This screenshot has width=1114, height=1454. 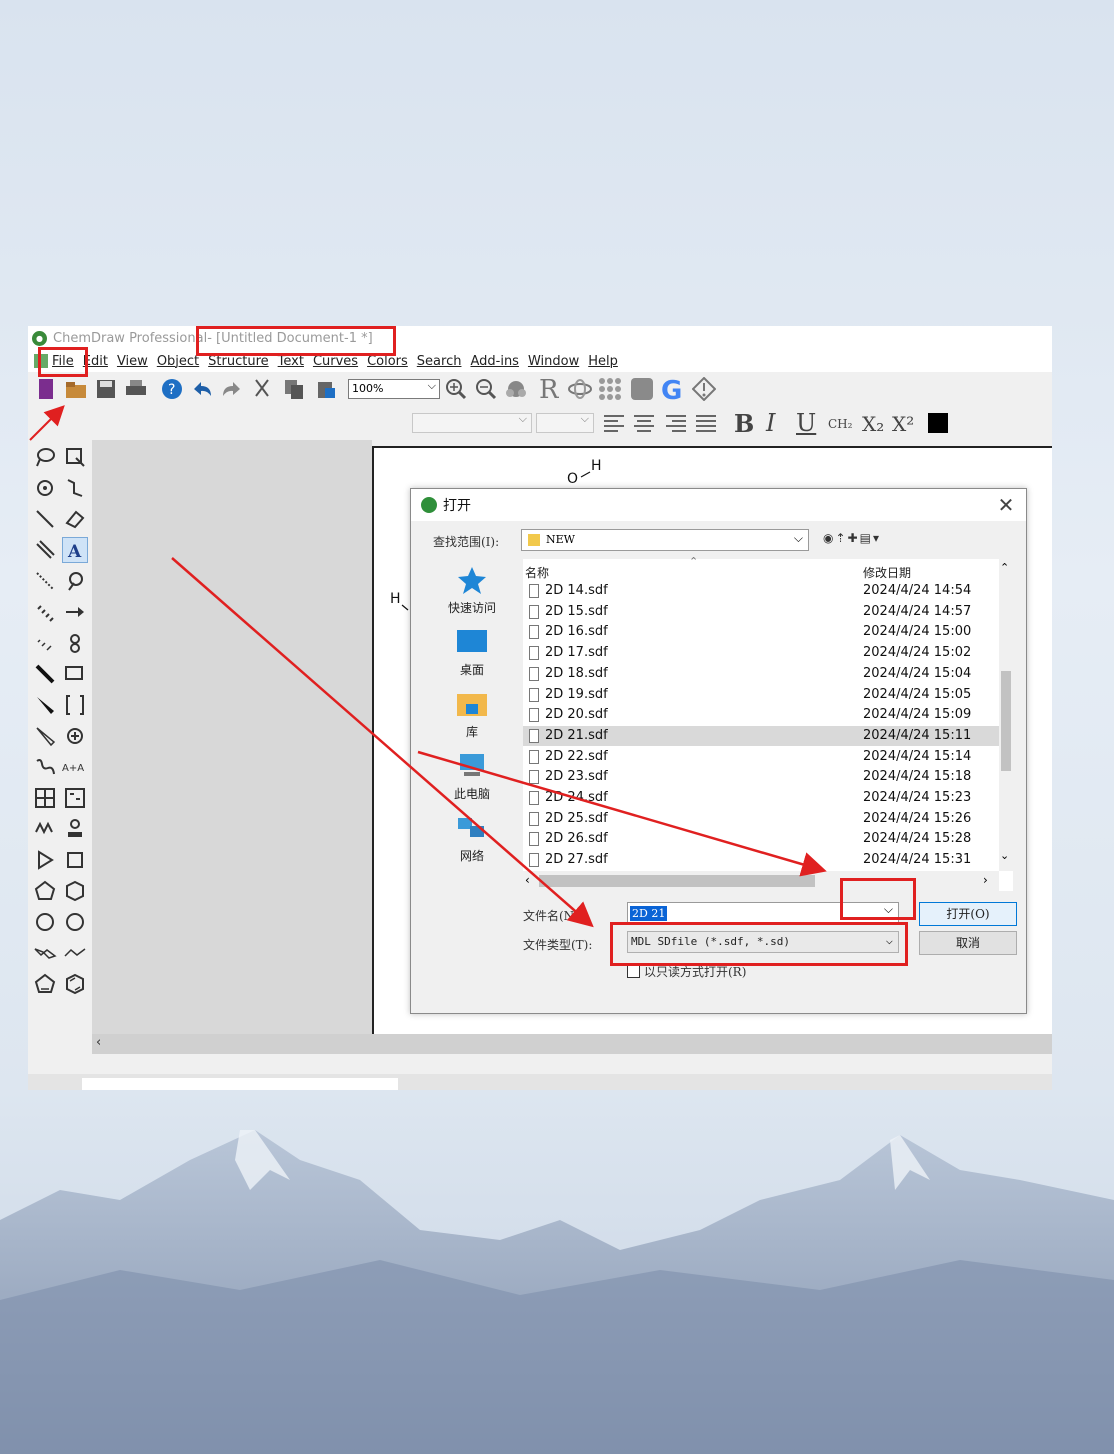 I want to click on filename-label: 文件名(N):, so click(x=553, y=916).